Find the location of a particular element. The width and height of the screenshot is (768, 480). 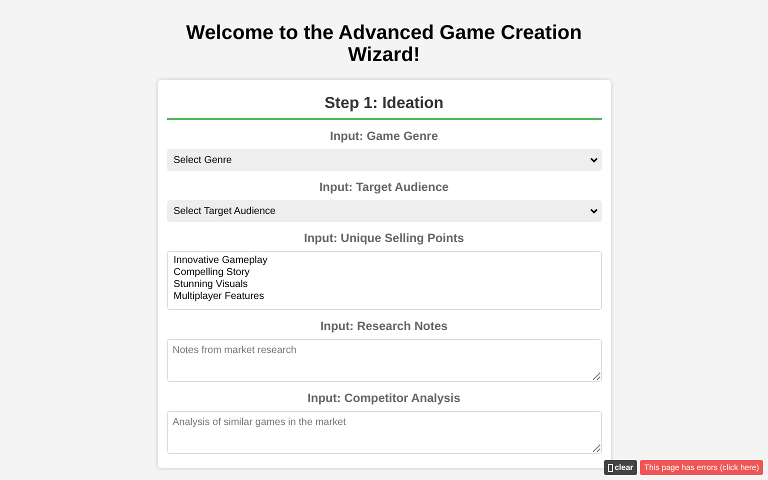

list-option: Stunning Visuals is located at coordinates (384, 285).